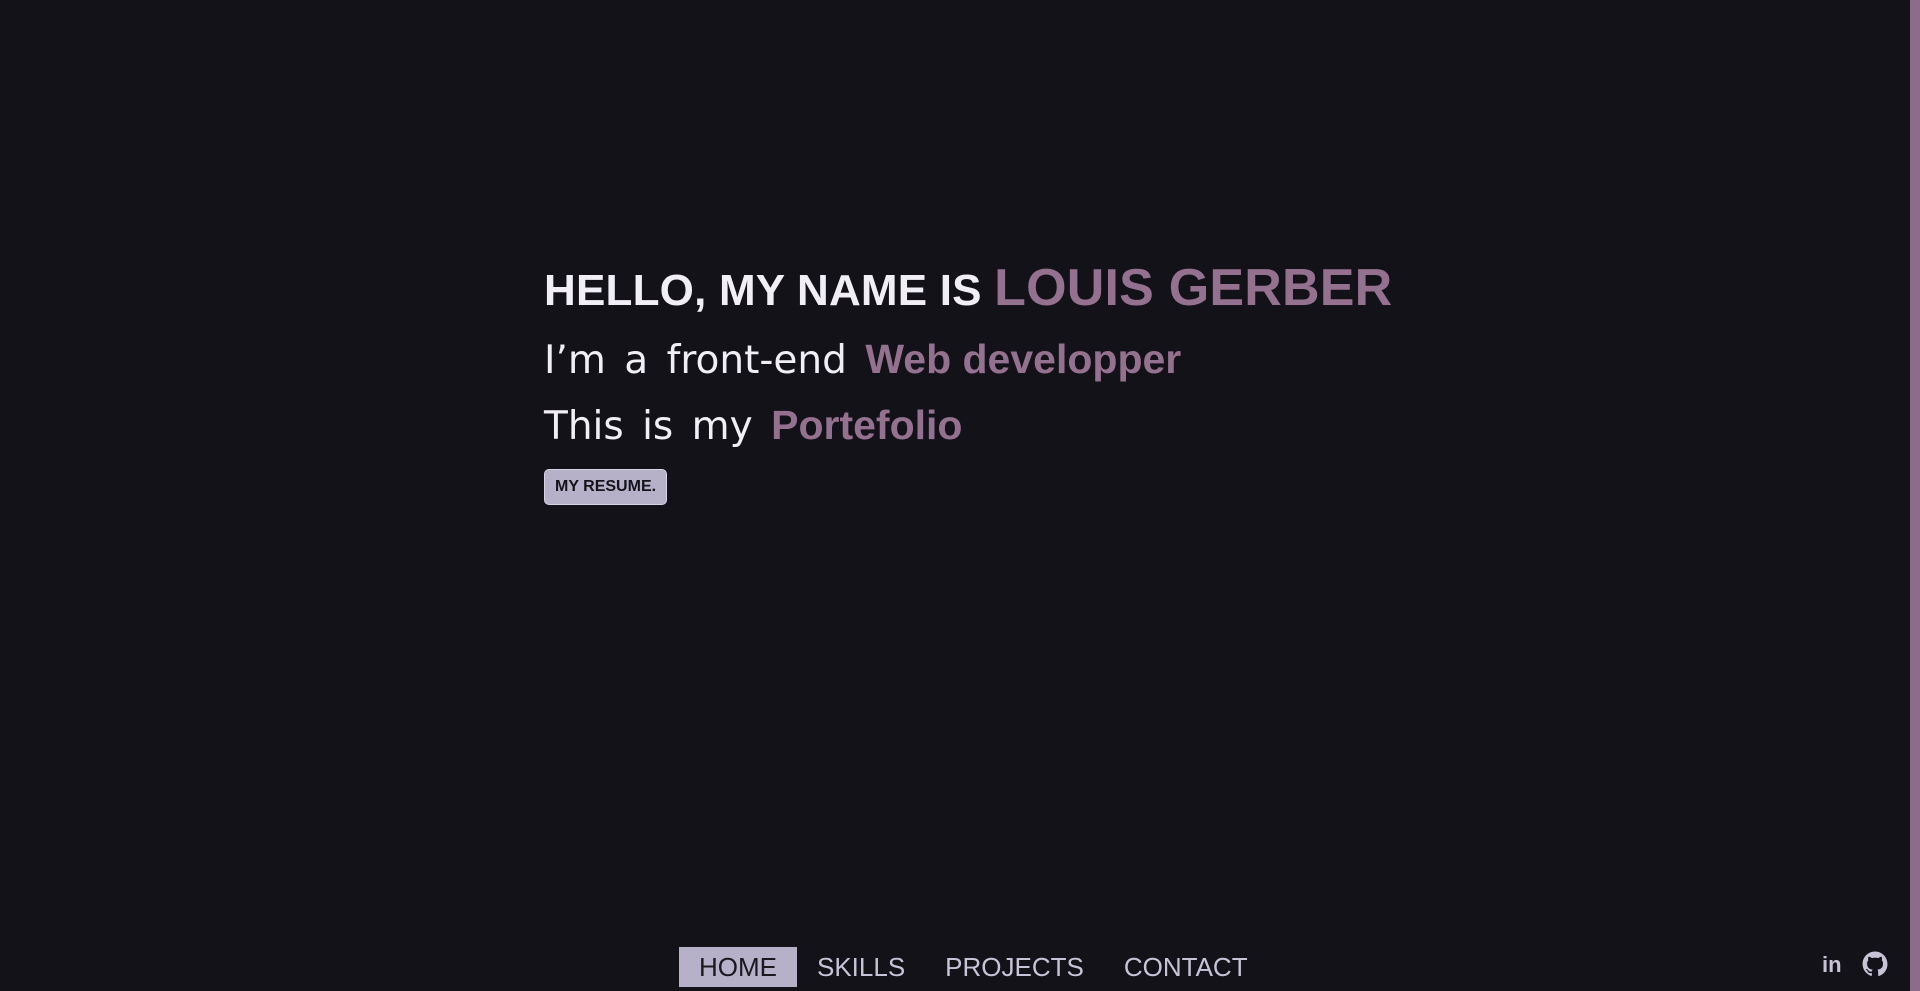 The height and width of the screenshot is (991, 1920). I want to click on hero-role-prefix: I’m a front-end, so click(705, 360).